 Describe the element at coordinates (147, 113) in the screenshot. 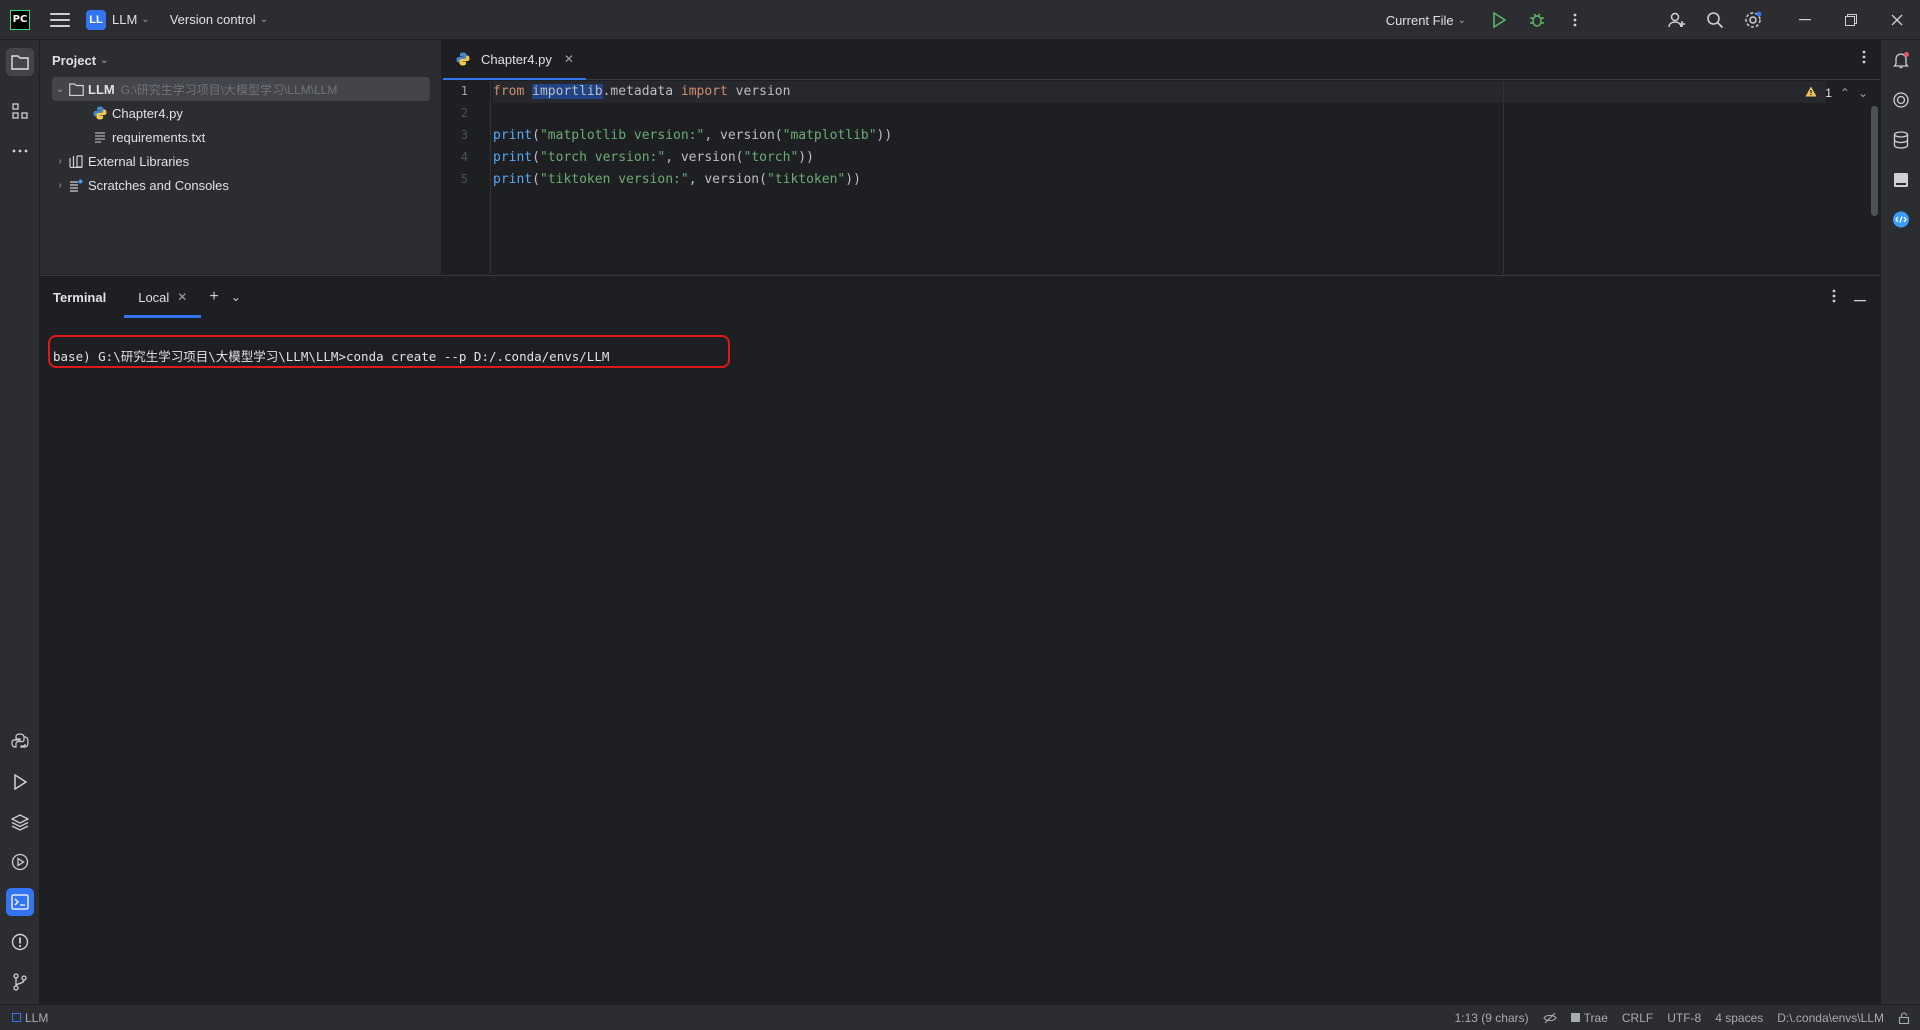

I see `tree-item-label: Chapter4.py` at that location.